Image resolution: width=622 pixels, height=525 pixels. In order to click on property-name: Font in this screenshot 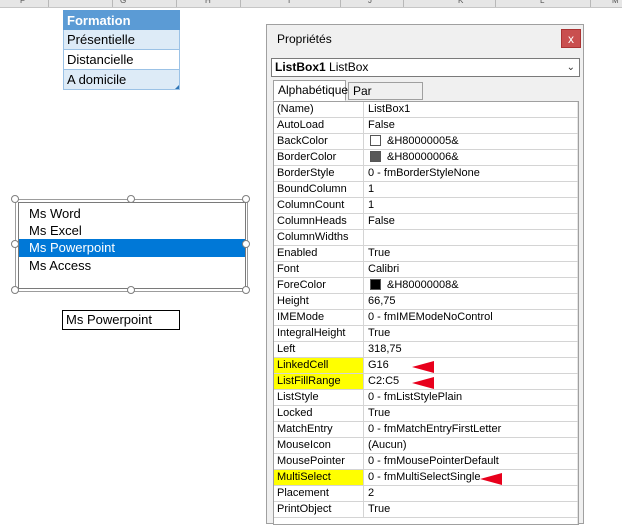, I will do `click(319, 269)`.